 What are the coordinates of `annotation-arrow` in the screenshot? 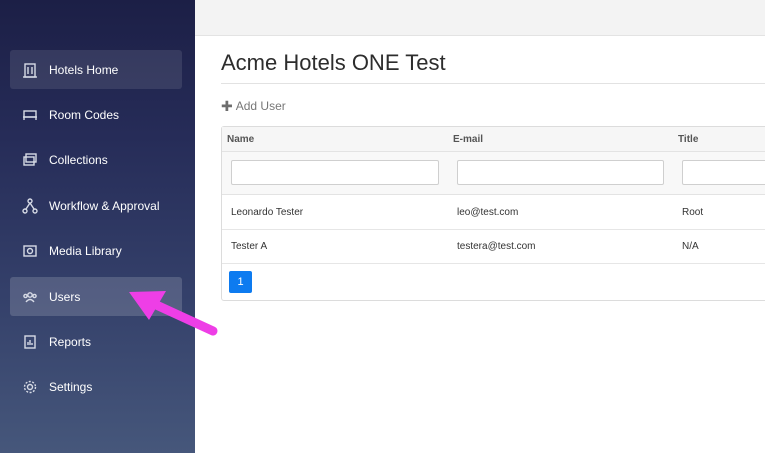 It's located at (173, 313).